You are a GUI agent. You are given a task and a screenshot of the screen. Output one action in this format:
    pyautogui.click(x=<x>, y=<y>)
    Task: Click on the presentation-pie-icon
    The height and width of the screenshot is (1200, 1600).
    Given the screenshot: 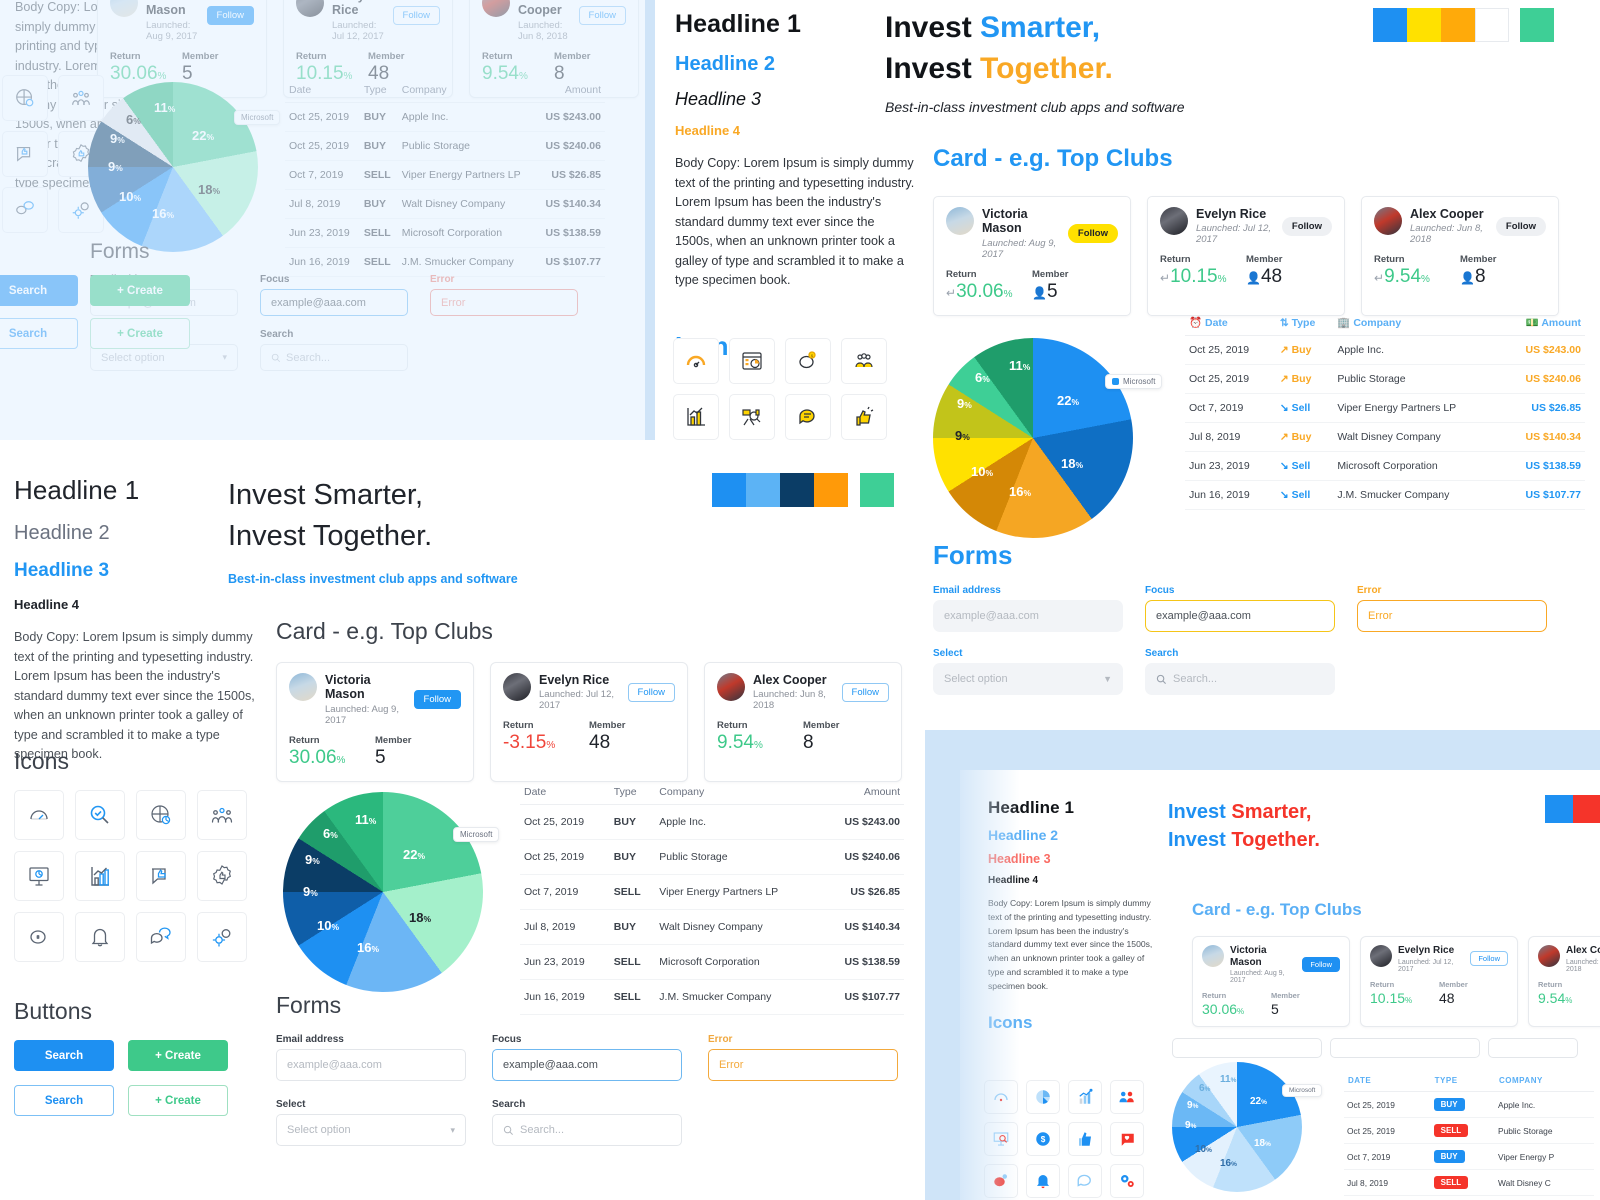 What is the action you would take?
    pyautogui.click(x=39, y=876)
    